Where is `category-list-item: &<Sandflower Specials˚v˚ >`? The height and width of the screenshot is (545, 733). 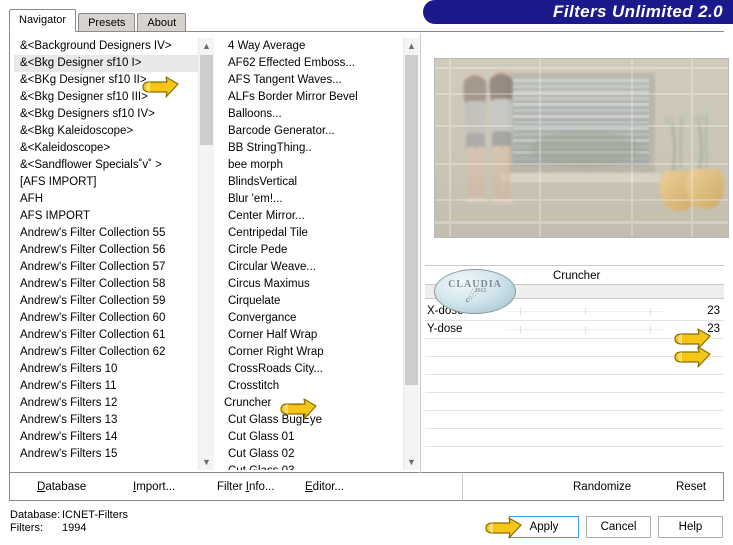 category-list-item: &<Sandflower Specials˚v˚ > is located at coordinates (106, 165).